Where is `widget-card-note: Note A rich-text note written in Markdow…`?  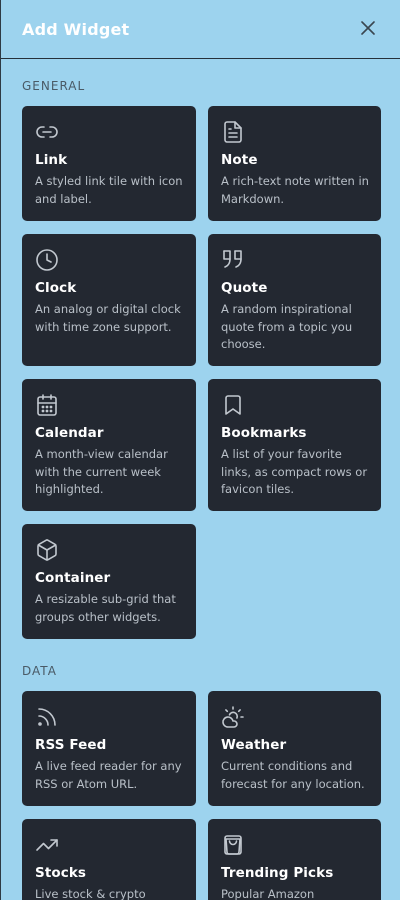
widget-card-note: Note A rich-text note written in Markdow… is located at coordinates (294, 163).